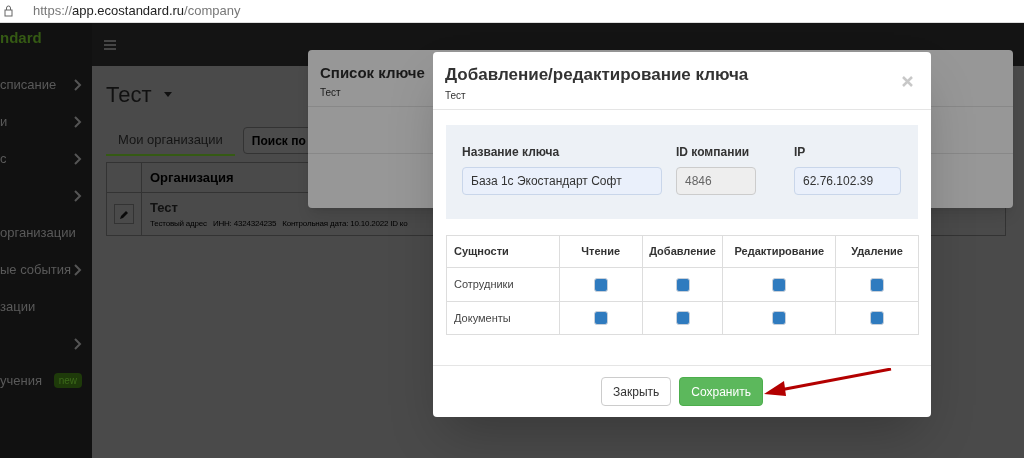  I want to click on logo-text: ndard, so click(21, 38).